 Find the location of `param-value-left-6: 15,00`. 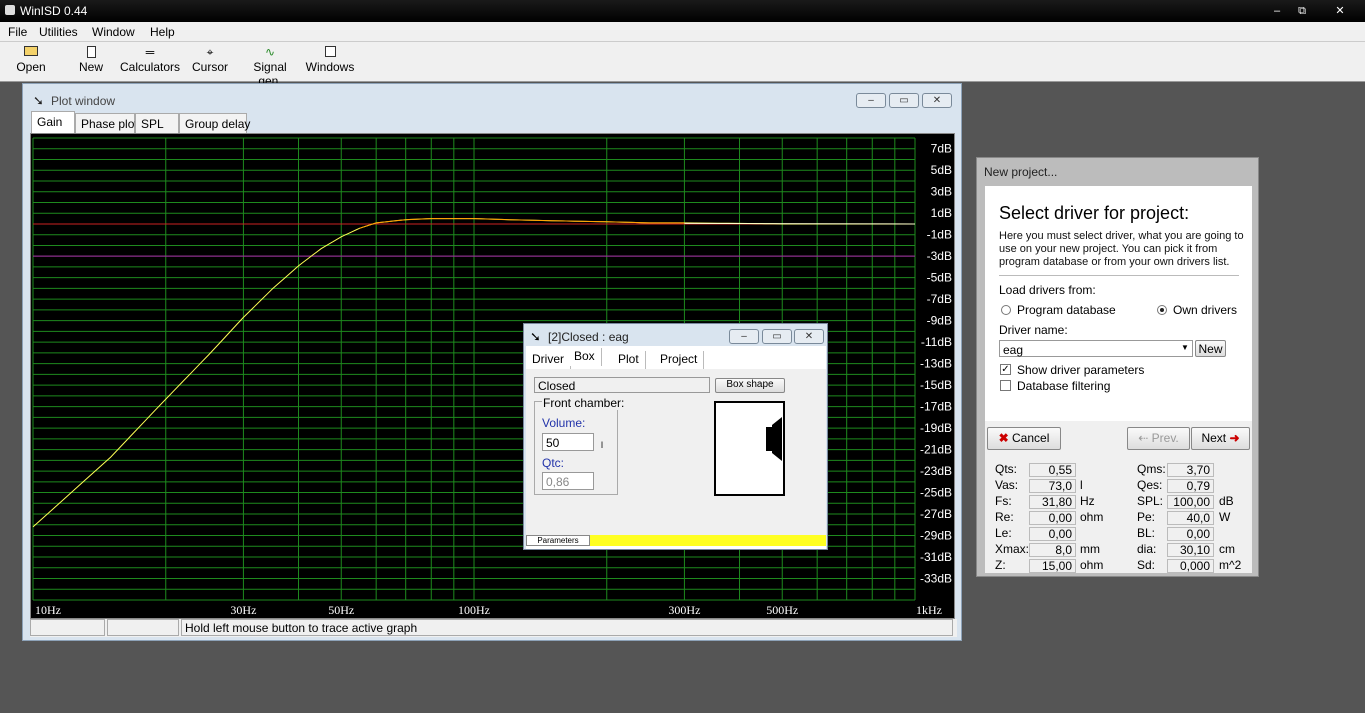

param-value-left-6: 15,00 is located at coordinates (1052, 566).